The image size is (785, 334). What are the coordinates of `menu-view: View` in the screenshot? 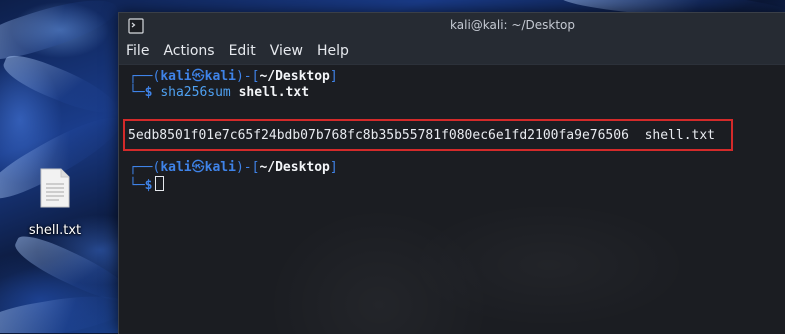 It's located at (286, 51).